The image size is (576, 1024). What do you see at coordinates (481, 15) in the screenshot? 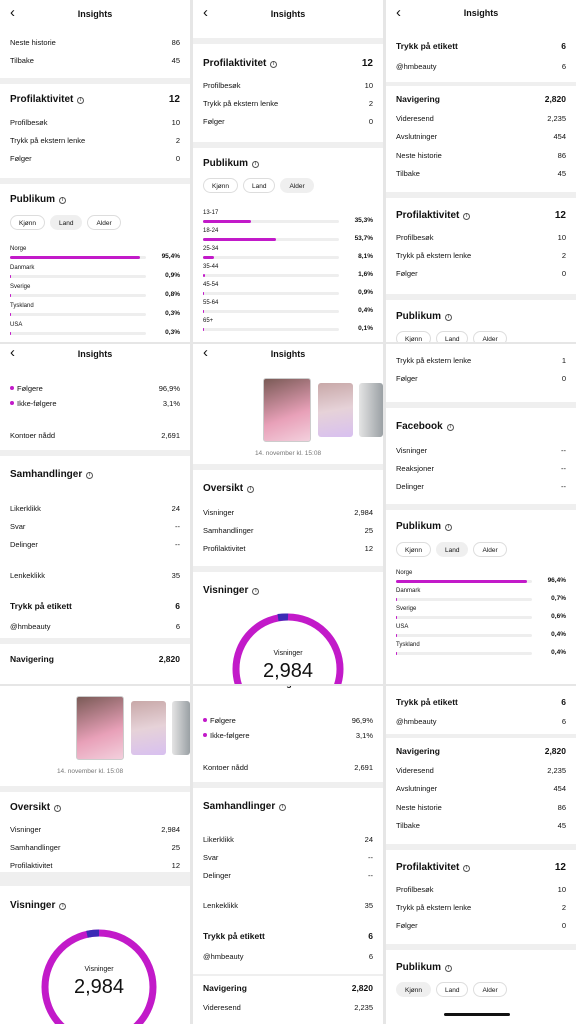
I see `top-bar: ‹ Insights` at bounding box center [481, 15].